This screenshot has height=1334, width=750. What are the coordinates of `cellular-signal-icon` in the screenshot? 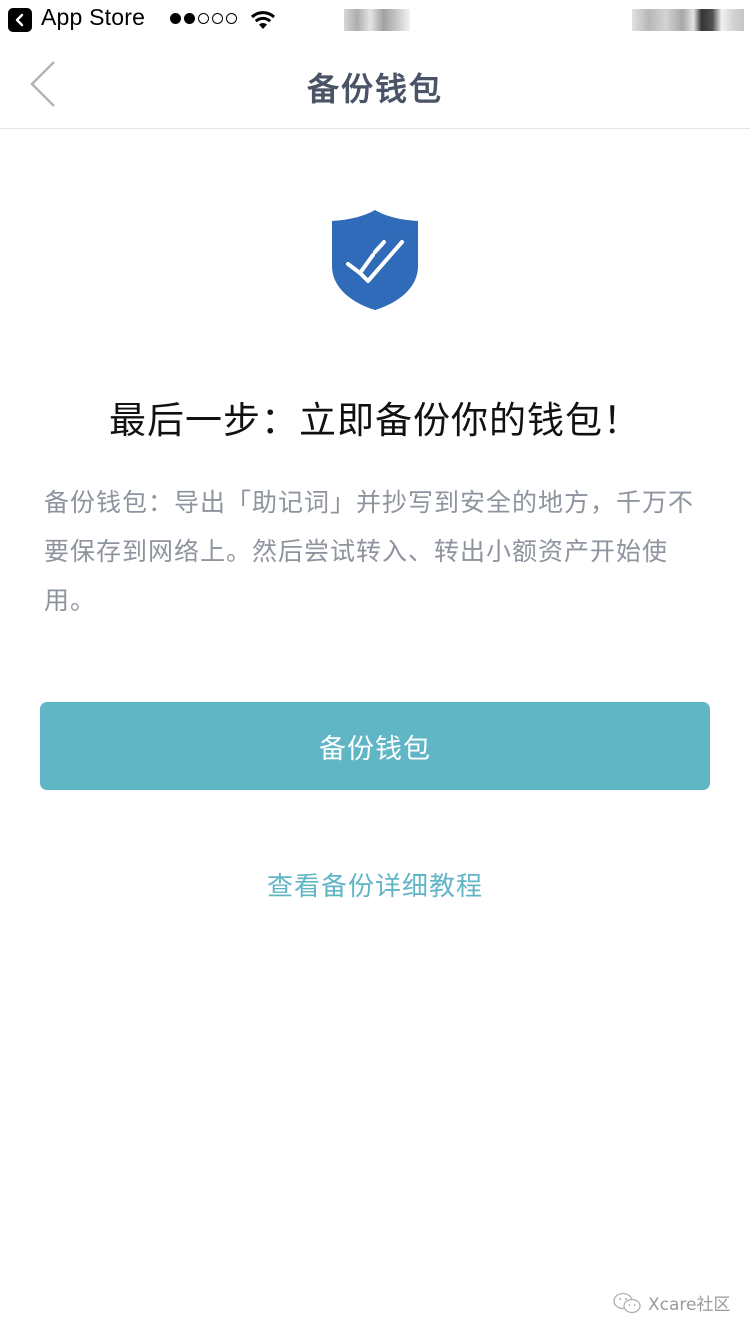 It's located at (203, 18).